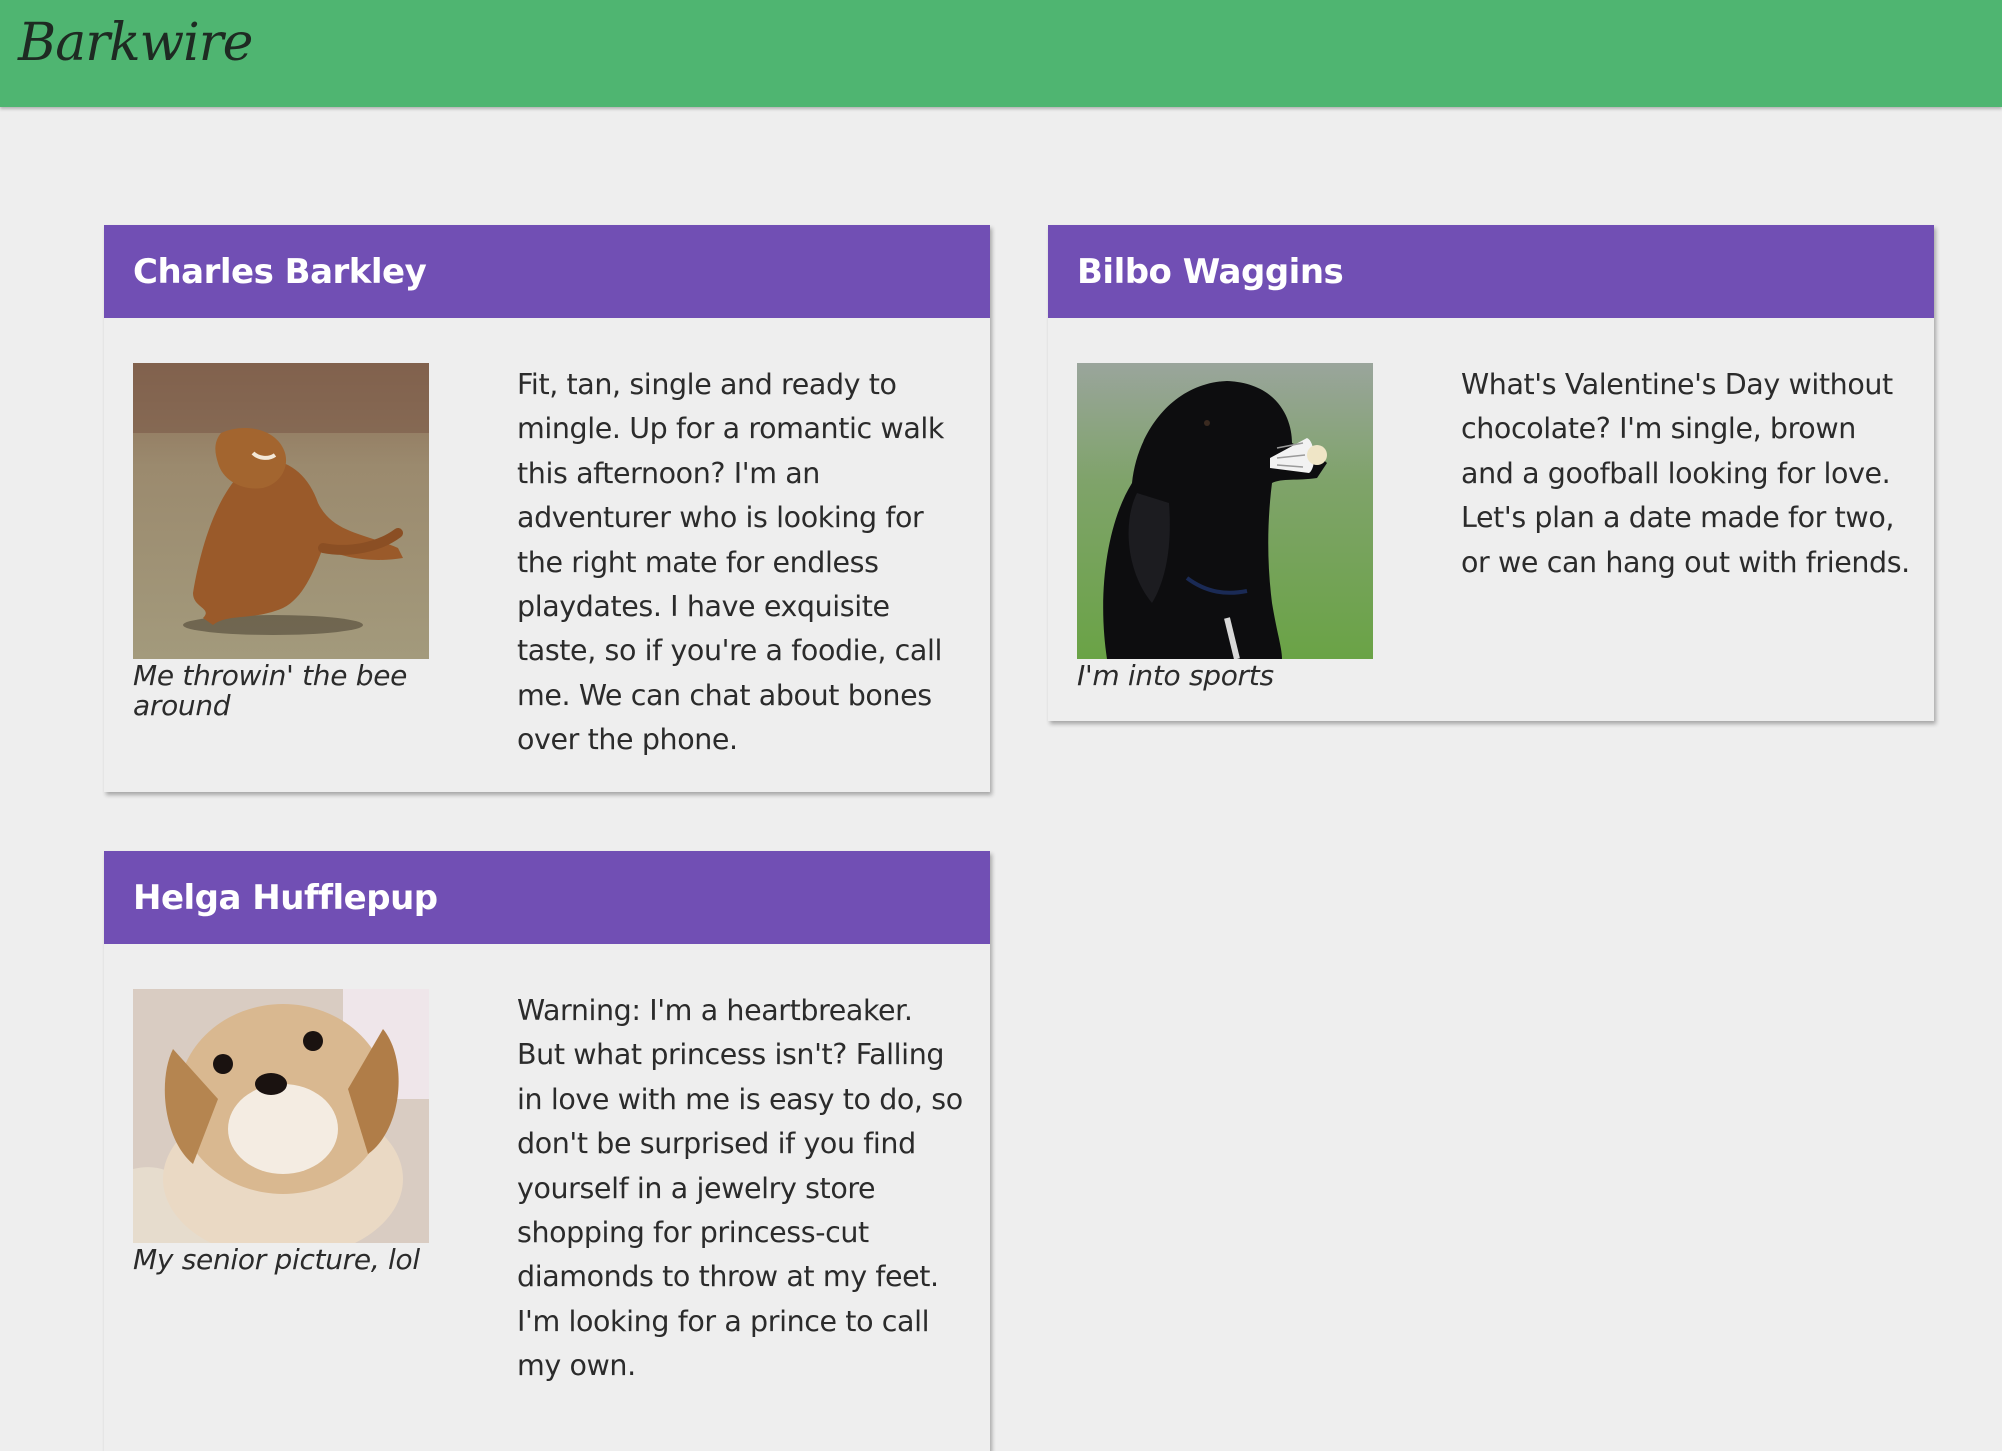 This screenshot has height=1451, width=2002. I want to click on brand-logo: Barkwire, so click(135, 43).